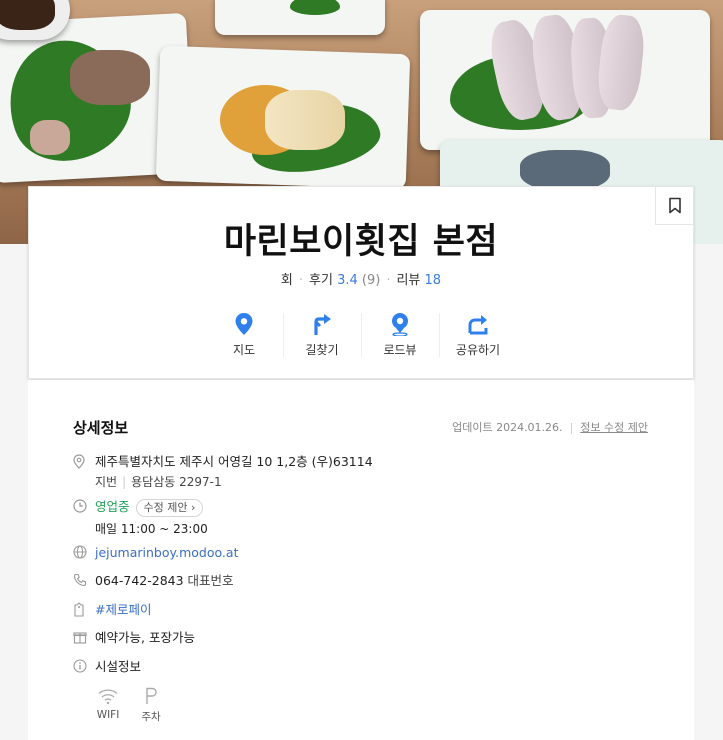  What do you see at coordinates (151, 695) in the screenshot?
I see `parking-icon` at bounding box center [151, 695].